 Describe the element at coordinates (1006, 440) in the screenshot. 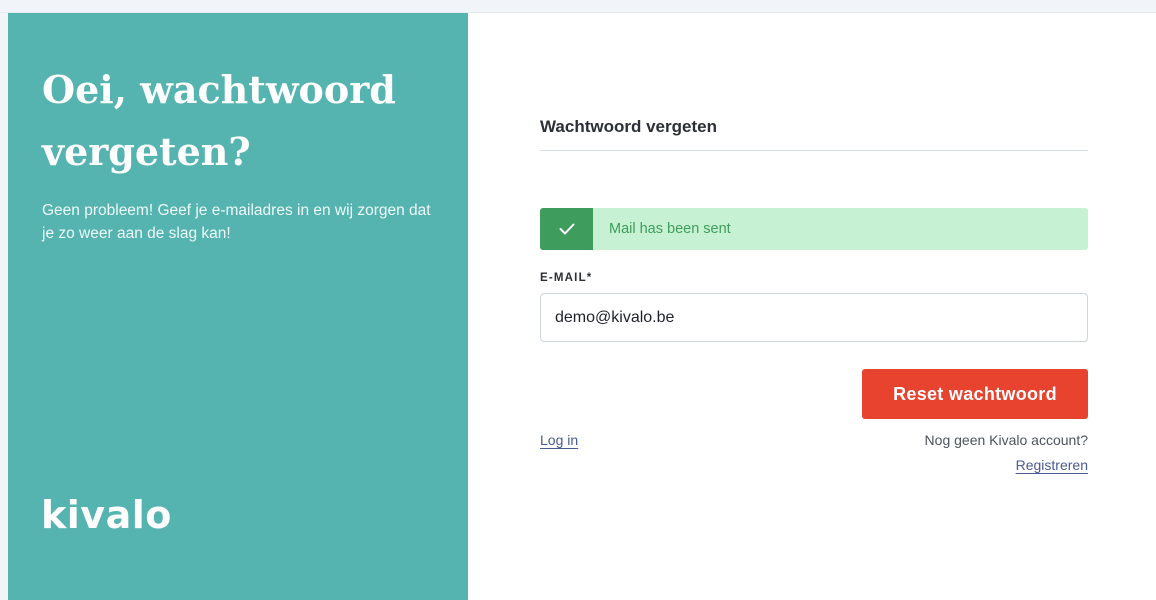

I see `no-account-text: Nog geen Kivalo account?` at that location.